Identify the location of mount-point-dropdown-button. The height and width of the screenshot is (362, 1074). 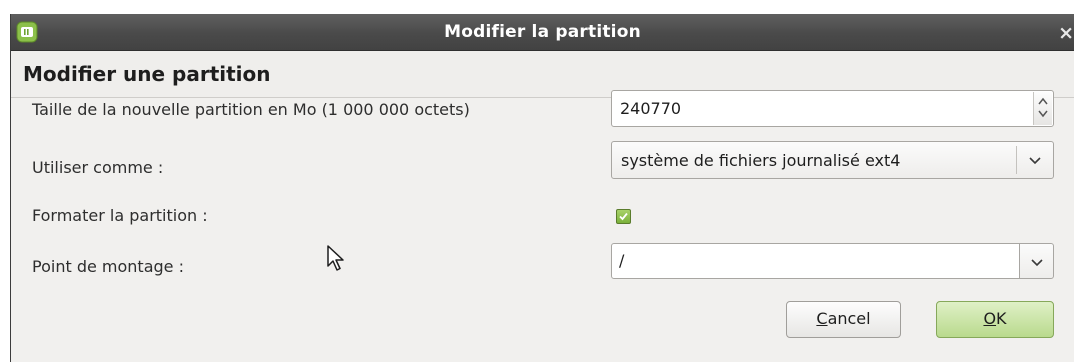
(1036, 261).